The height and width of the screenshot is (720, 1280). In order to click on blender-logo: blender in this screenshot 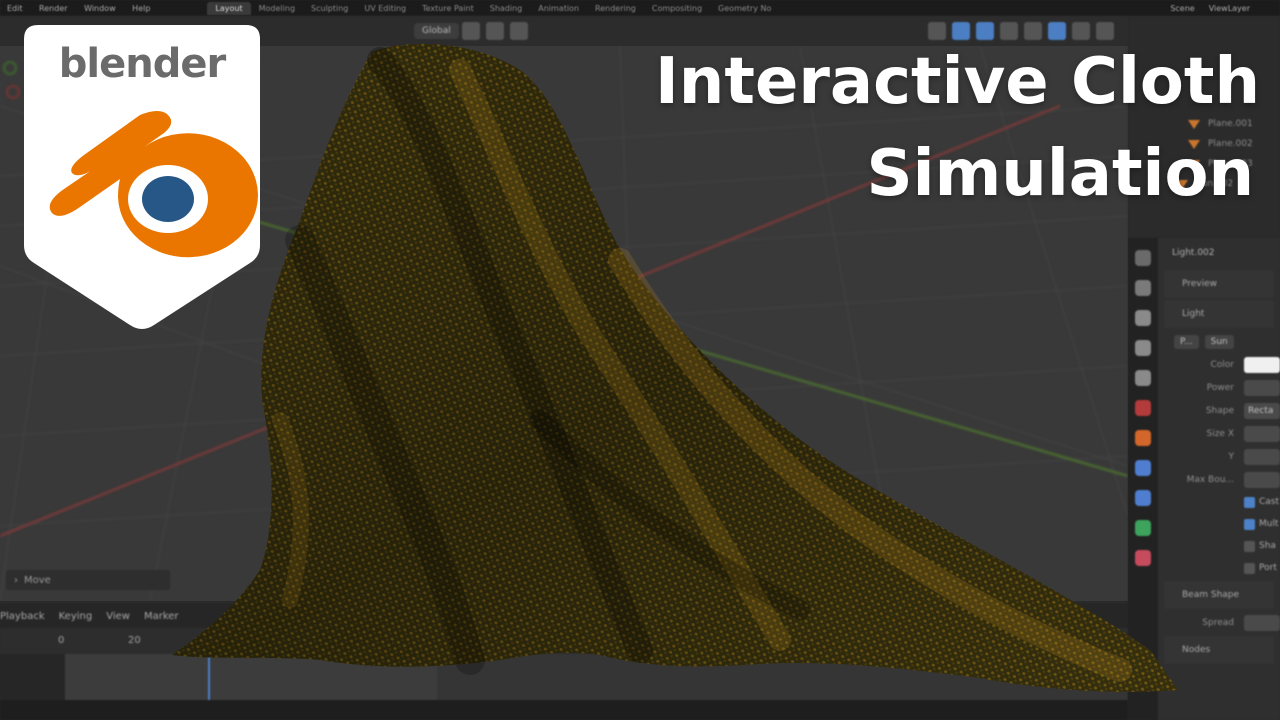, I will do `click(142, 178)`.